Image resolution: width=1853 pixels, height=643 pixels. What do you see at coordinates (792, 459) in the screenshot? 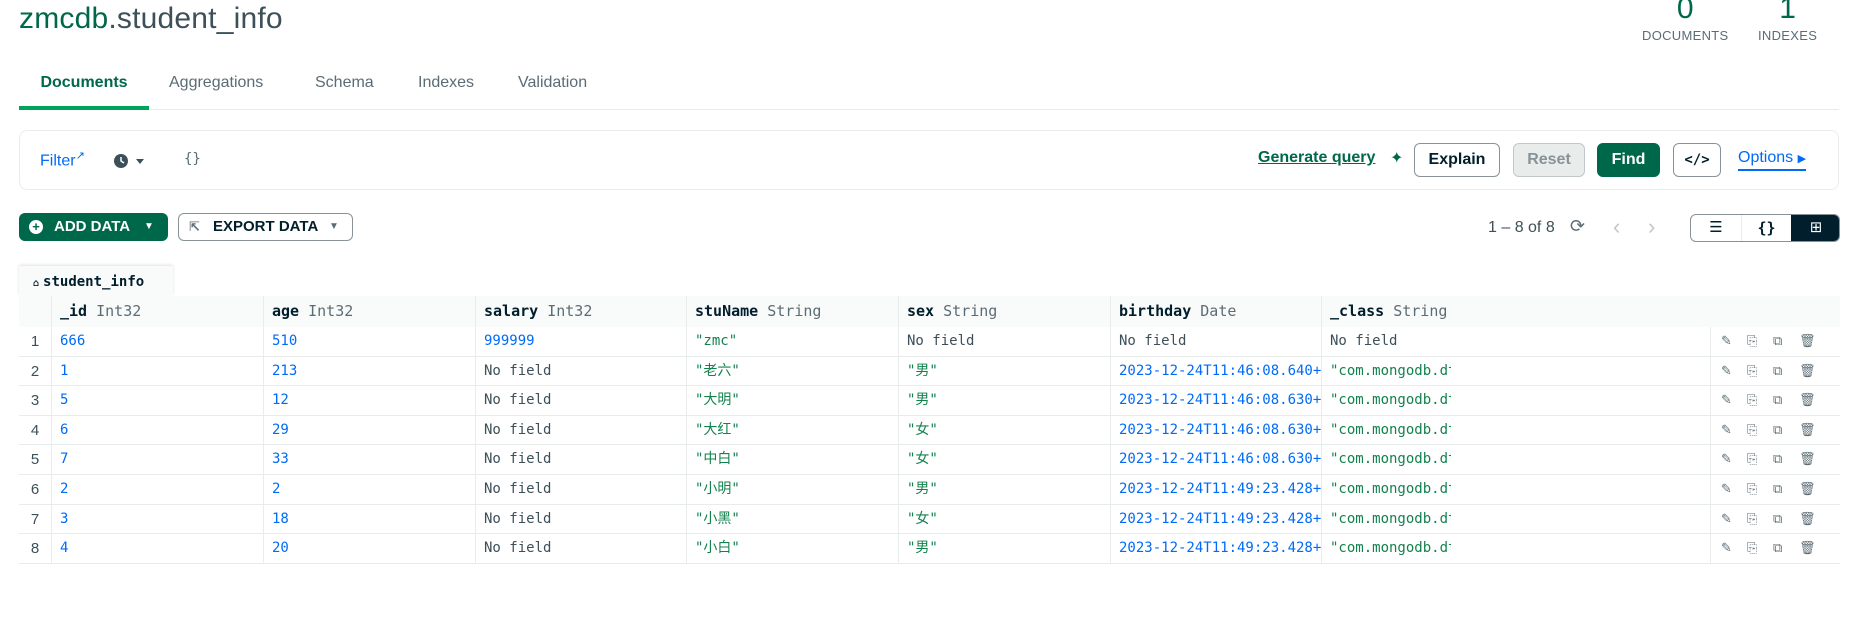
I see `table-cell: "中白"` at bounding box center [792, 459].